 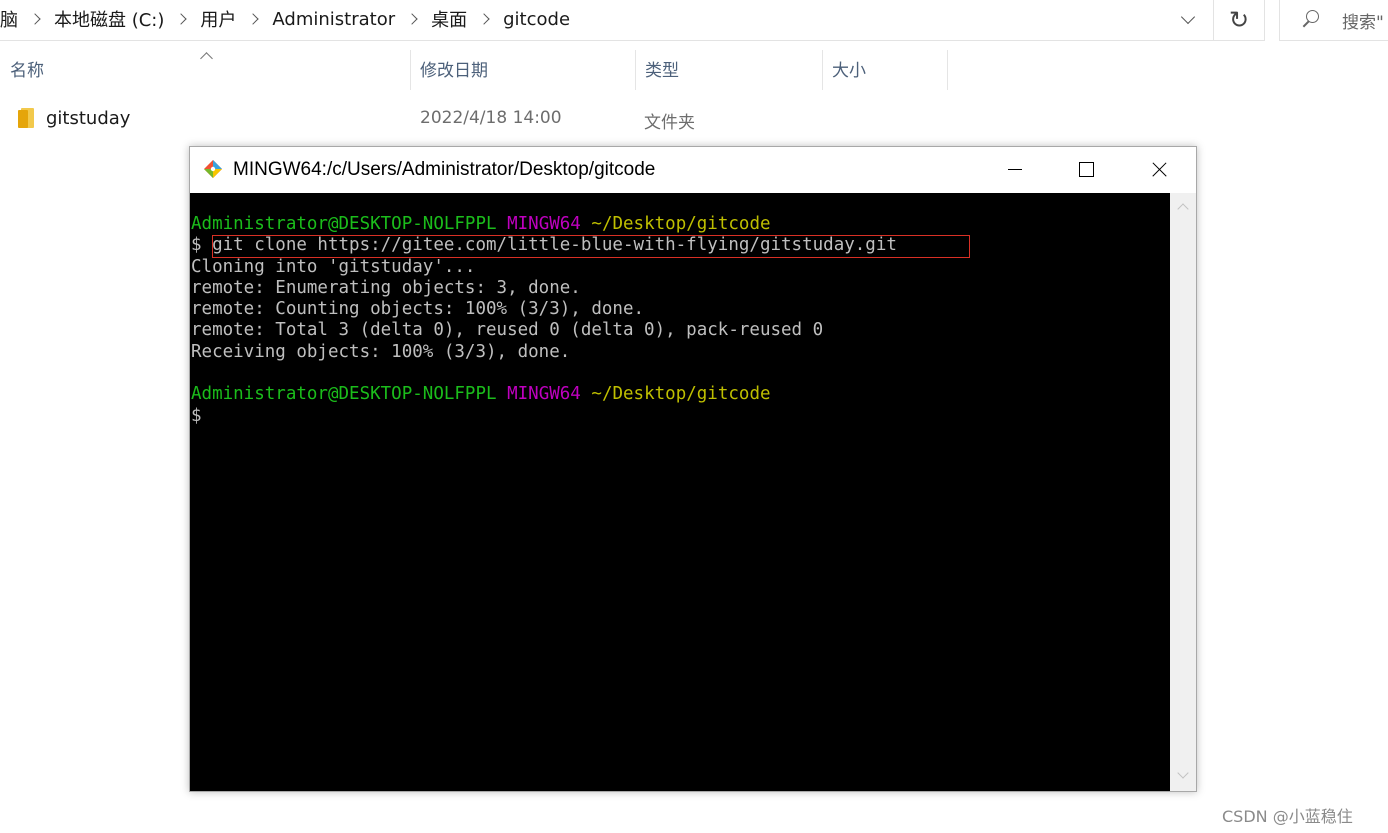 What do you see at coordinates (449, 19) in the screenshot?
I see `breadcrumb-item-desktop: 桌面` at bounding box center [449, 19].